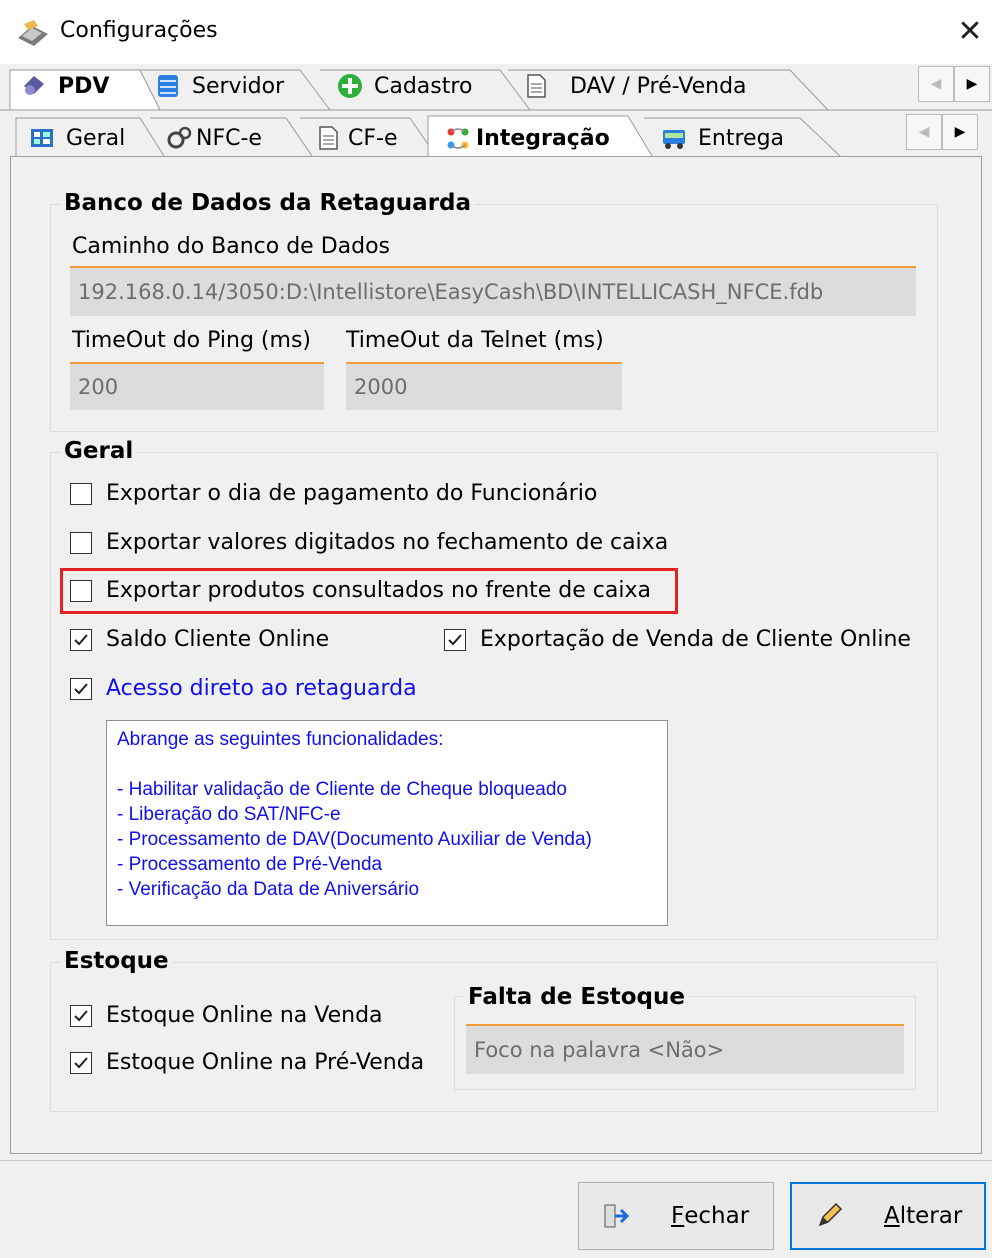 The width and height of the screenshot is (992, 1258). What do you see at coordinates (268, 889) in the screenshot?
I see `info-line: - Verificação da Data de Aniversário` at bounding box center [268, 889].